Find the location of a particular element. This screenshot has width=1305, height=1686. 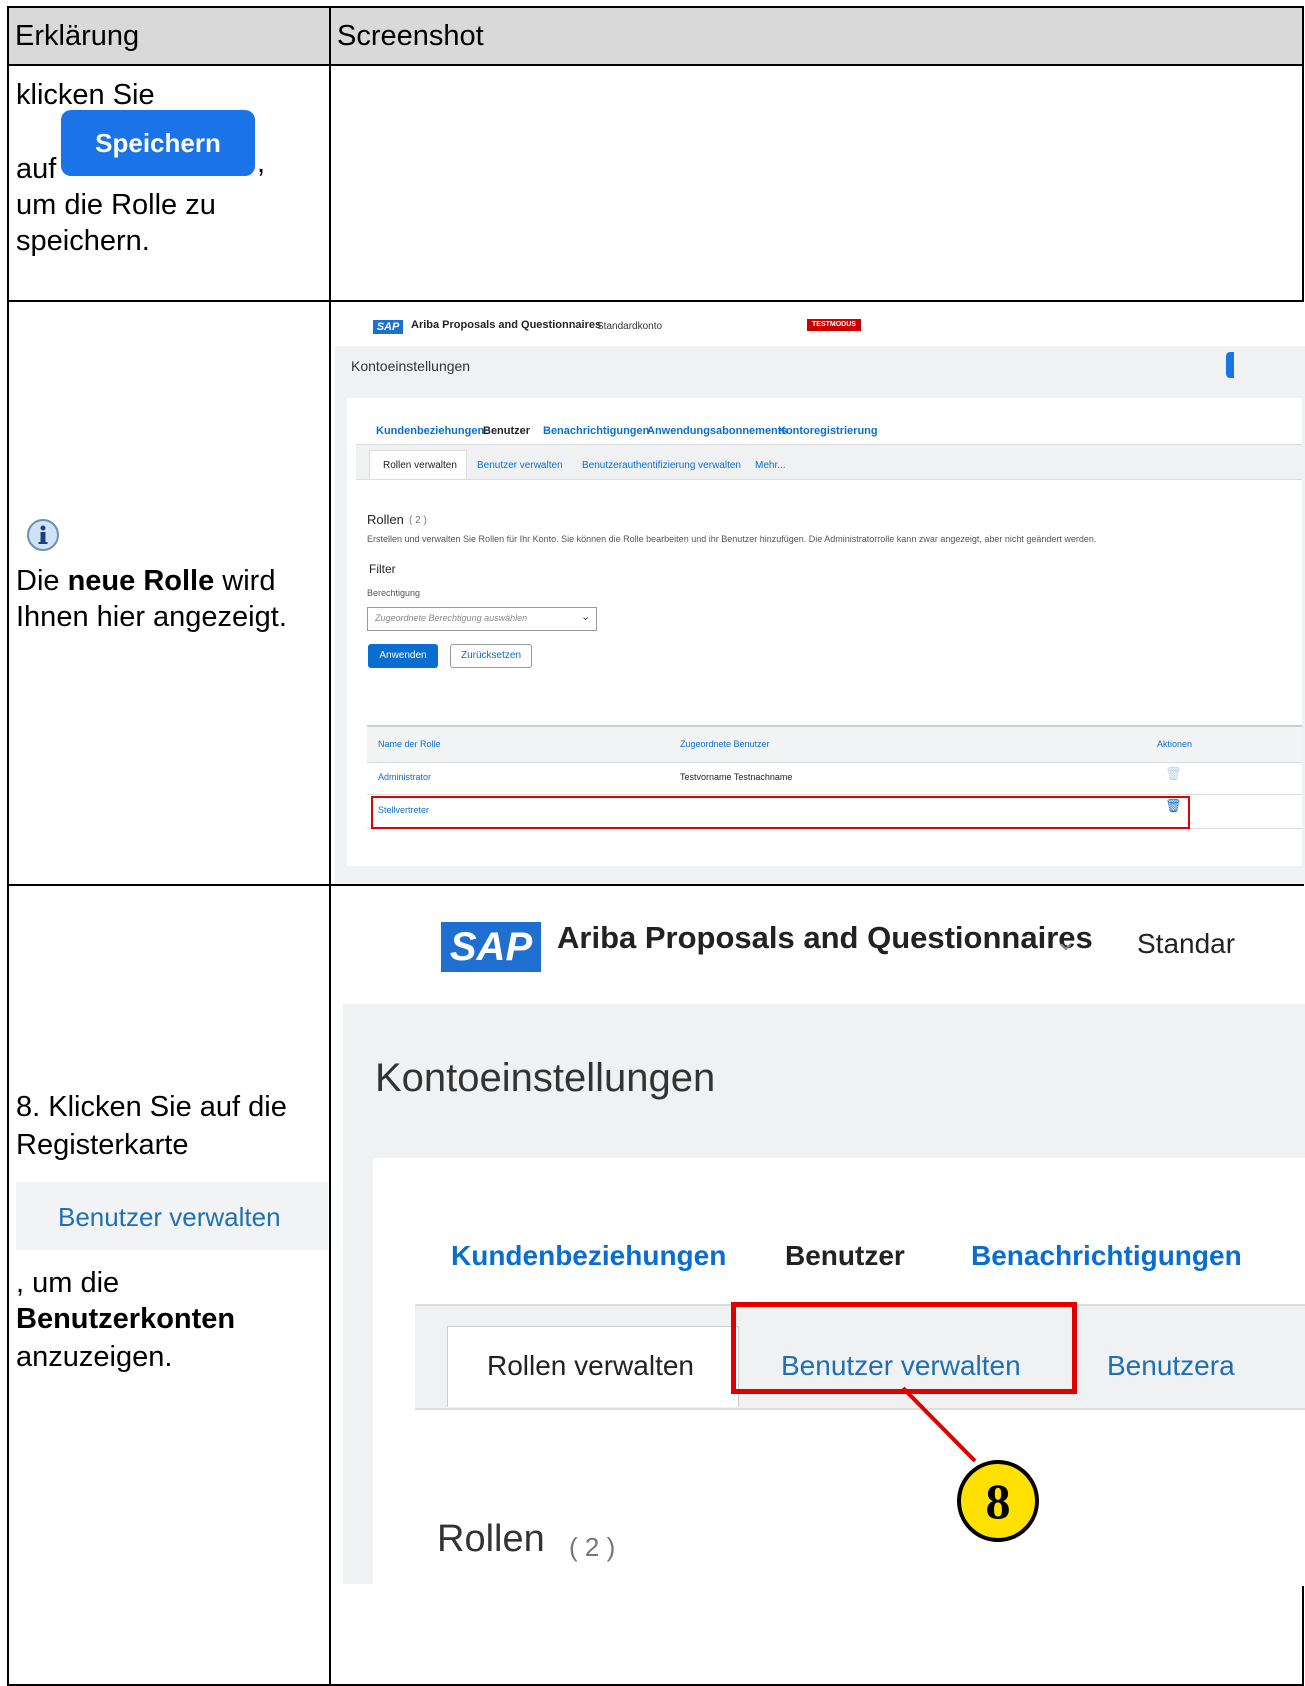

row2-text-pre: Die is located at coordinates (42, 581).